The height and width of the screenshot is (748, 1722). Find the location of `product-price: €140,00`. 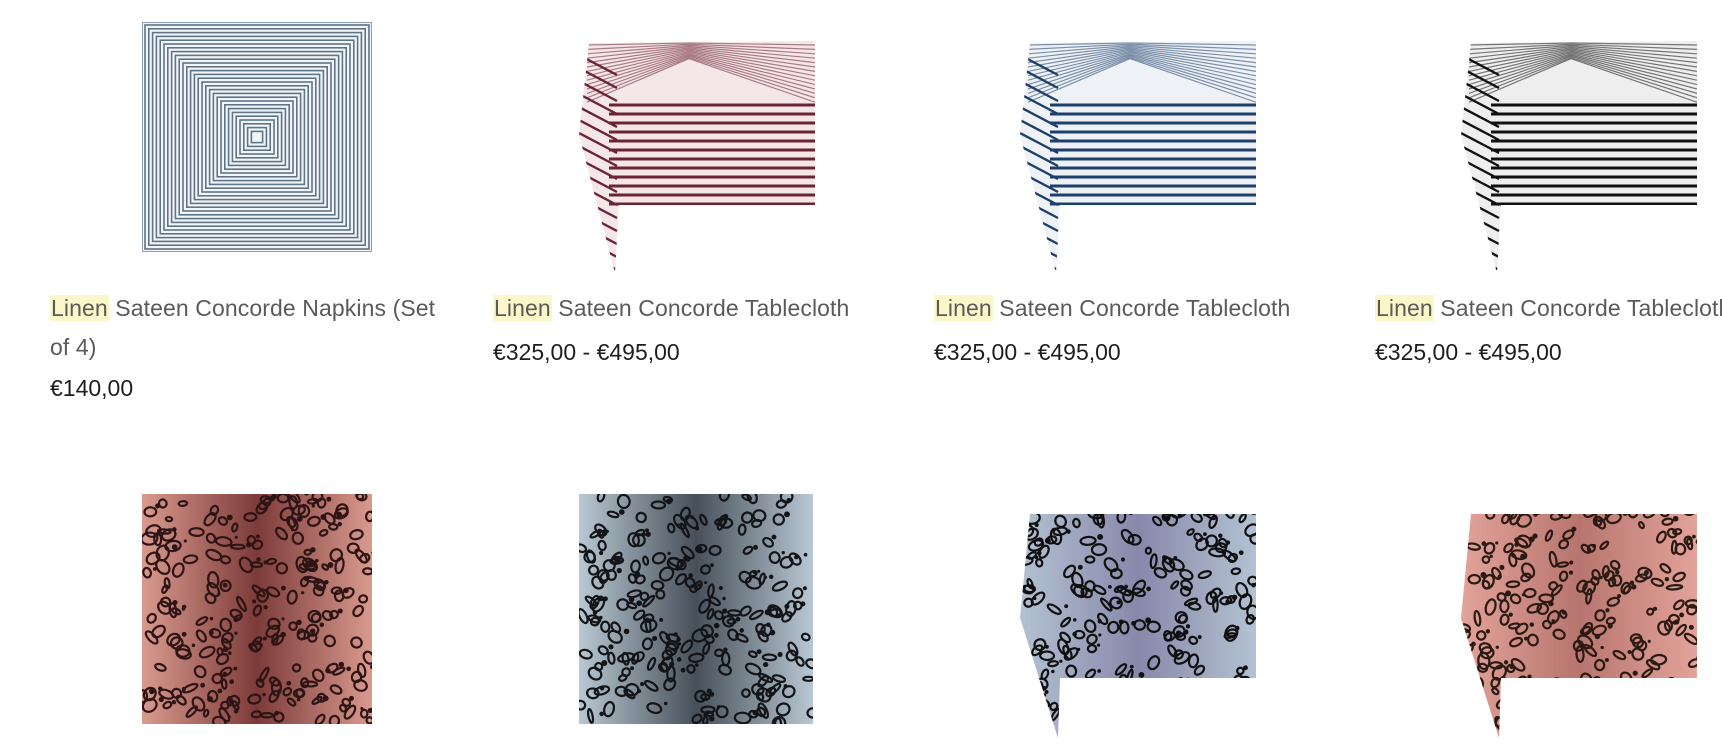

product-price: €140,00 is located at coordinates (92, 388).